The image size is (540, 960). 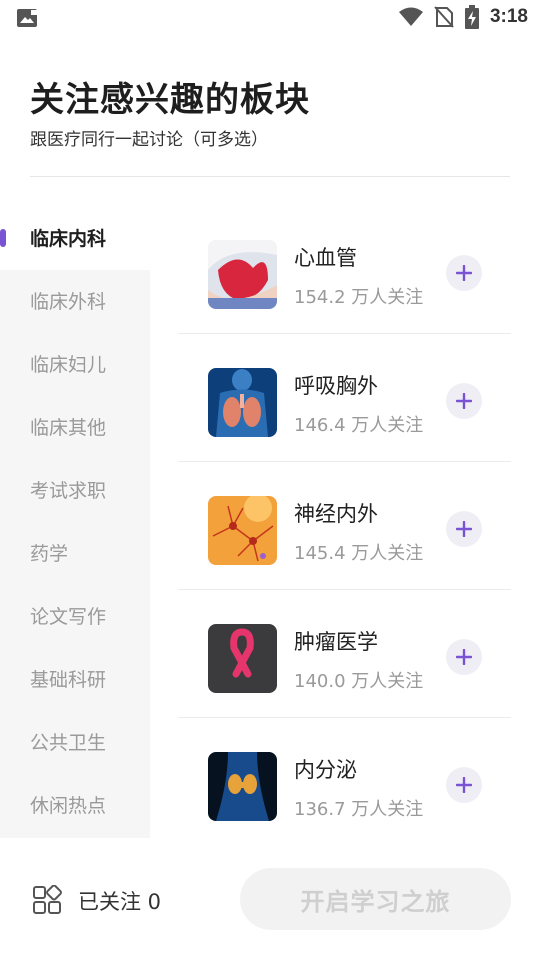 I want to click on page-subtitle: 跟医疗同行一起讨论（可多选）, so click(x=149, y=140).